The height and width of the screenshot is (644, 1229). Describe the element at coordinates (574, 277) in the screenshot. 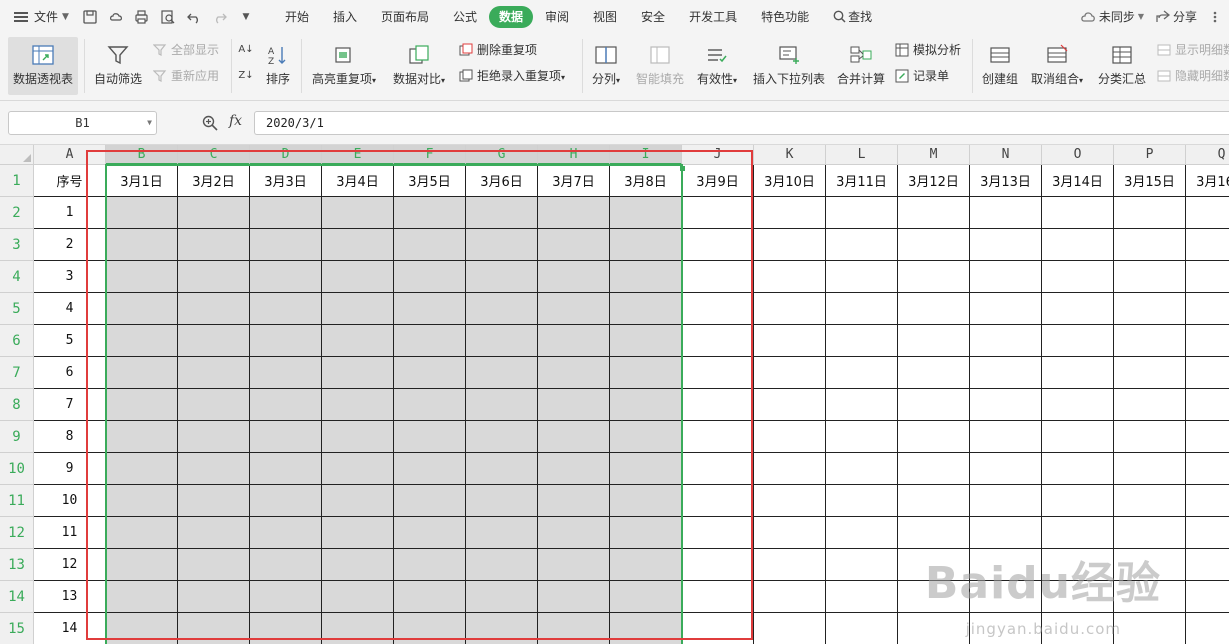

I see `cell-h4` at that location.